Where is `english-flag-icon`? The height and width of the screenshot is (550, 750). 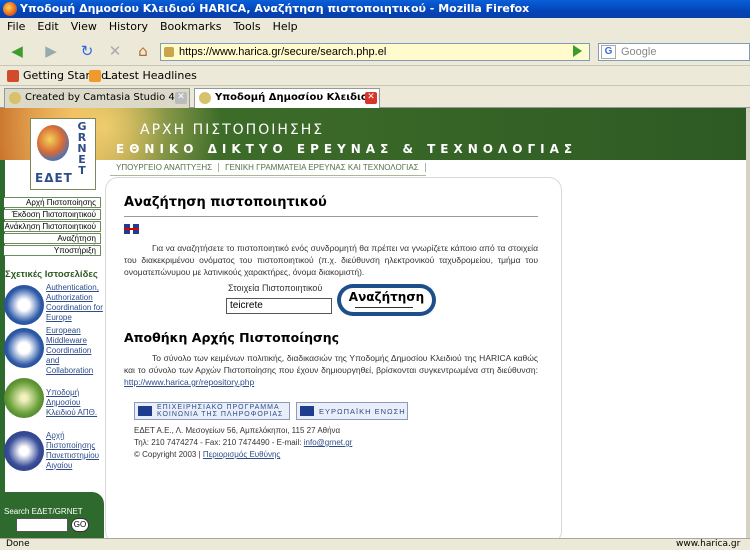
english-flag-icon is located at coordinates (131, 229).